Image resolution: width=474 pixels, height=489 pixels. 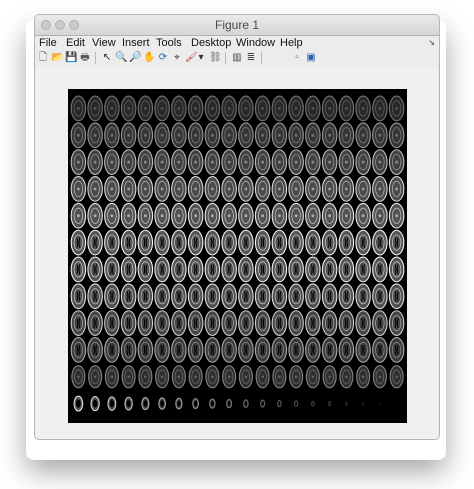 What do you see at coordinates (136, 43) in the screenshot?
I see `menu-insert: Insert` at bounding box center [136, 43].